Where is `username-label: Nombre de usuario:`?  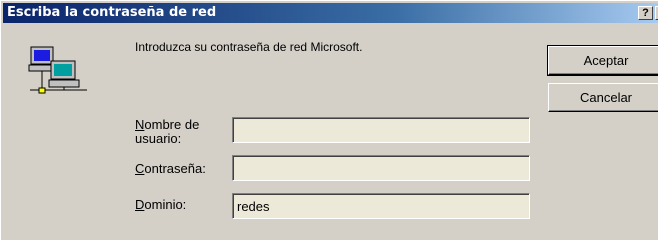
username-label: Nombre de usuario: is located at coordinates (182, 132).